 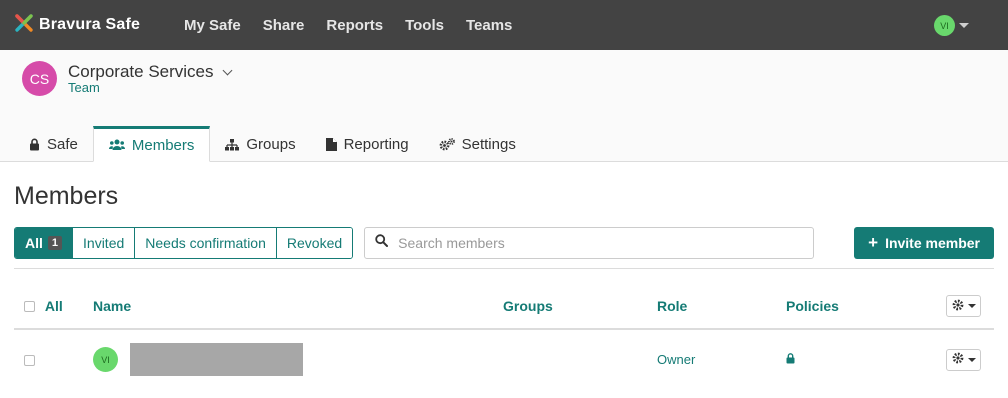 I want to click on tab-label: Groups, so click(x=271, y=144).